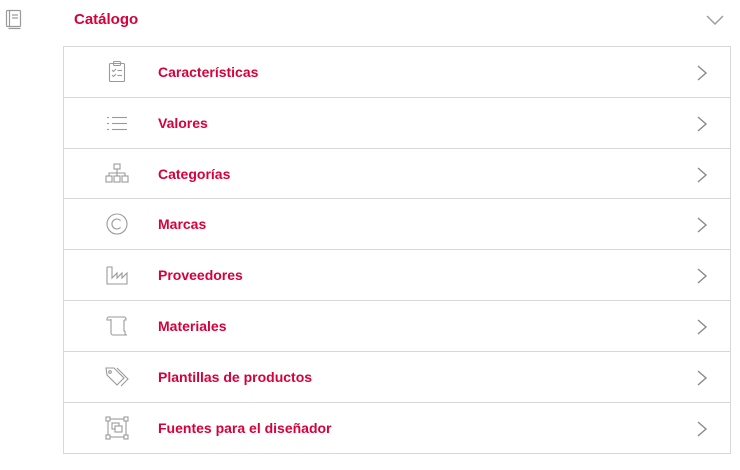  Describe the element at coordinates (14, 19) in the screenshot. I see `book-icon` at that location.